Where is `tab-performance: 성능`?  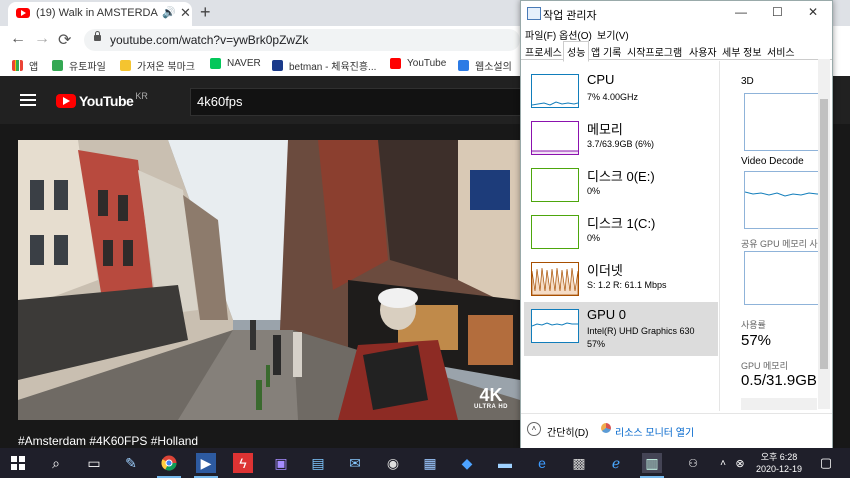
tab-performance: 성능 is located at coordinates (576, 51).